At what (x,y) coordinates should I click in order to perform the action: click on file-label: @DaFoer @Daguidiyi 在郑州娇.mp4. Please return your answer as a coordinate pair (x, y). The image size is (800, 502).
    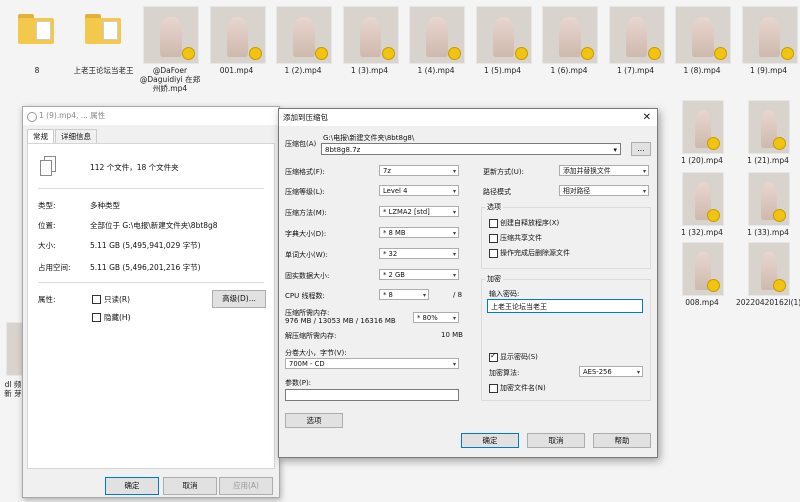
    Looking at the image, I should click on (170, 79).